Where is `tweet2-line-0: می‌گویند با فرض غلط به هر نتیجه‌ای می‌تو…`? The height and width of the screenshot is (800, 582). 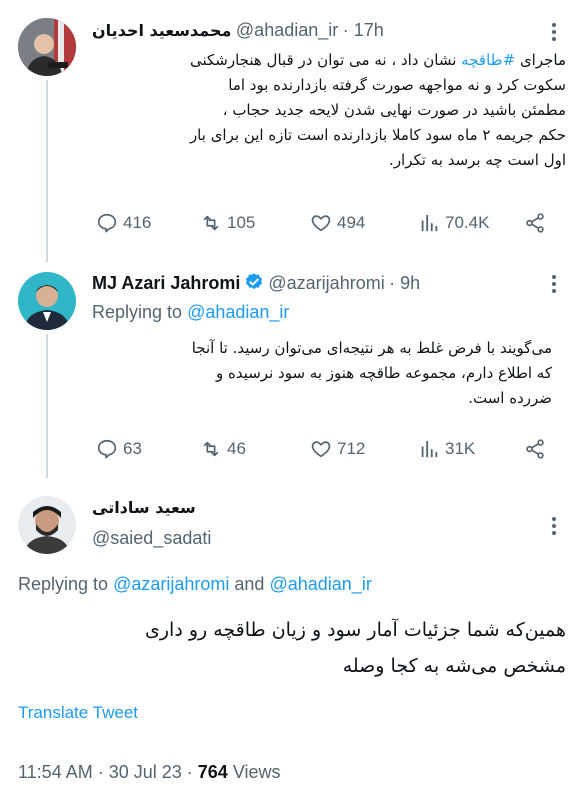 tweet2-line-0: می‌گویند با فرض غلط به هر نتیجه‌ای می‌تو… is located at coordinates (371, 348).